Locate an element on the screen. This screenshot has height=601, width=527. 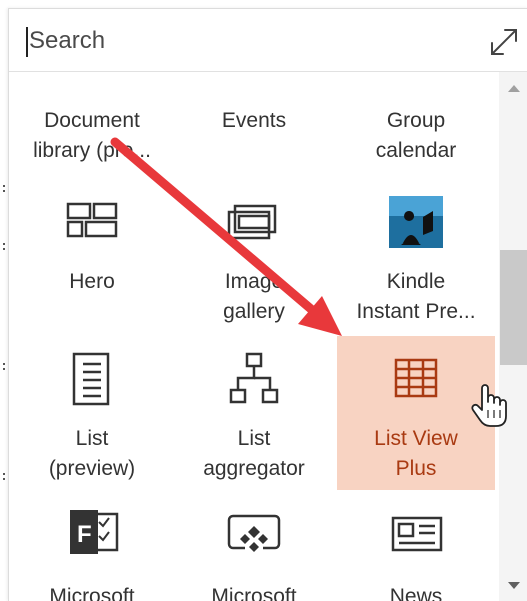
scroll-up-arrow-icon is located at coordinates (514, 88).